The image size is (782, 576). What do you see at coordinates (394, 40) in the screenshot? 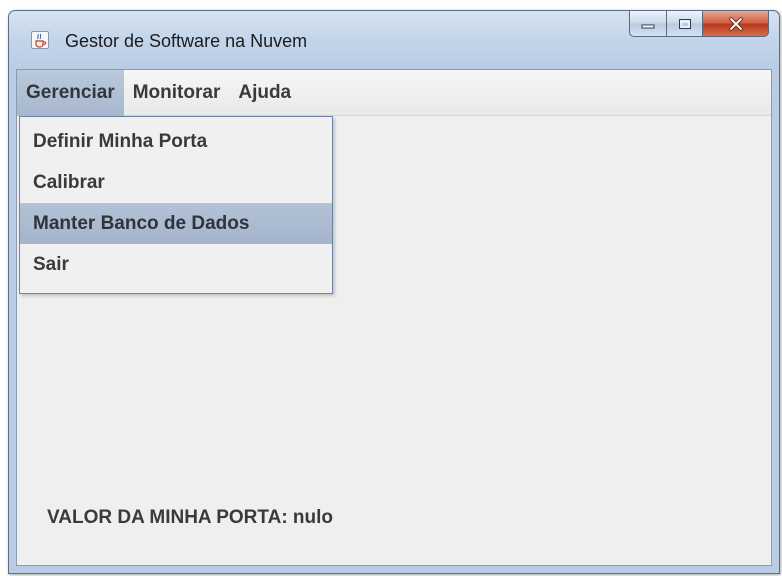
I see `title-bar: Gestor de Software na Nuvem` at bounding box center [394, 40].